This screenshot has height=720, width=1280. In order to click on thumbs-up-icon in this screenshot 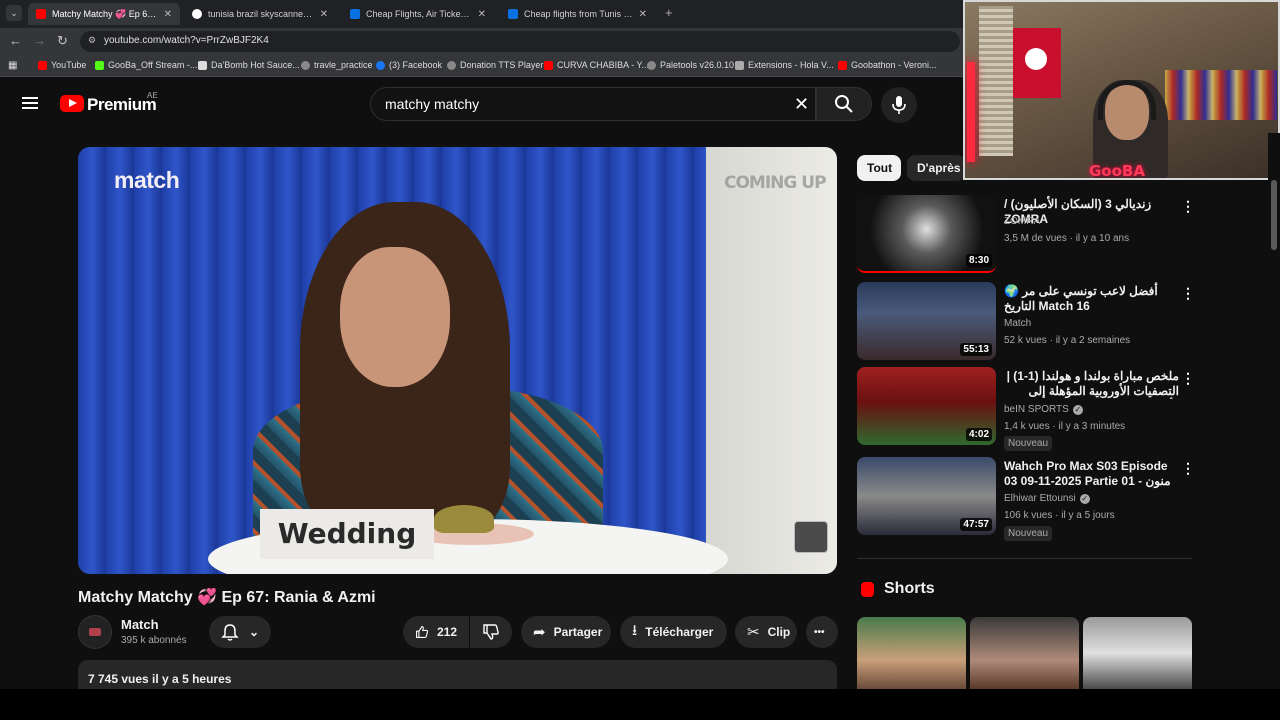, I will do `click(422, 632)`.